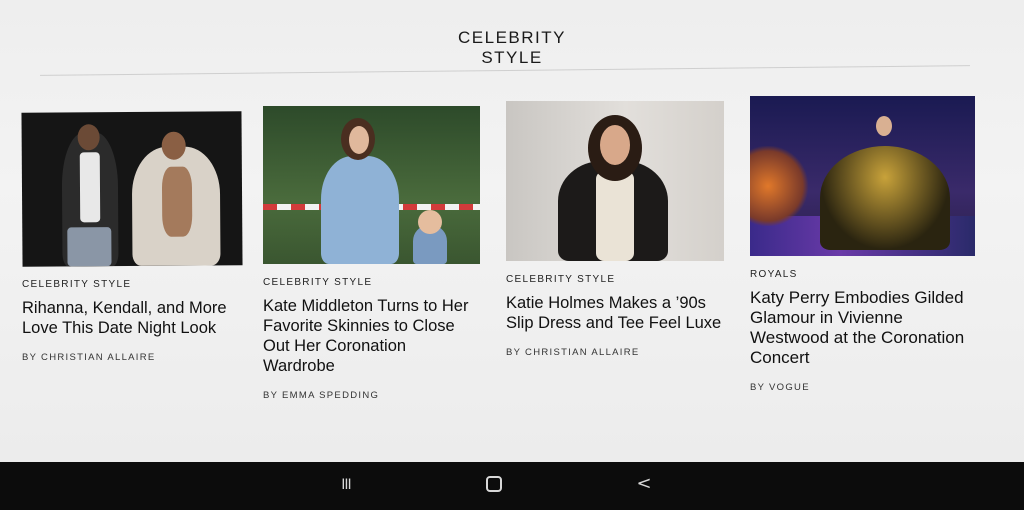 The image size is (1024, 510). I want to click on article-kicker: ROYALS, so click(865, 274).